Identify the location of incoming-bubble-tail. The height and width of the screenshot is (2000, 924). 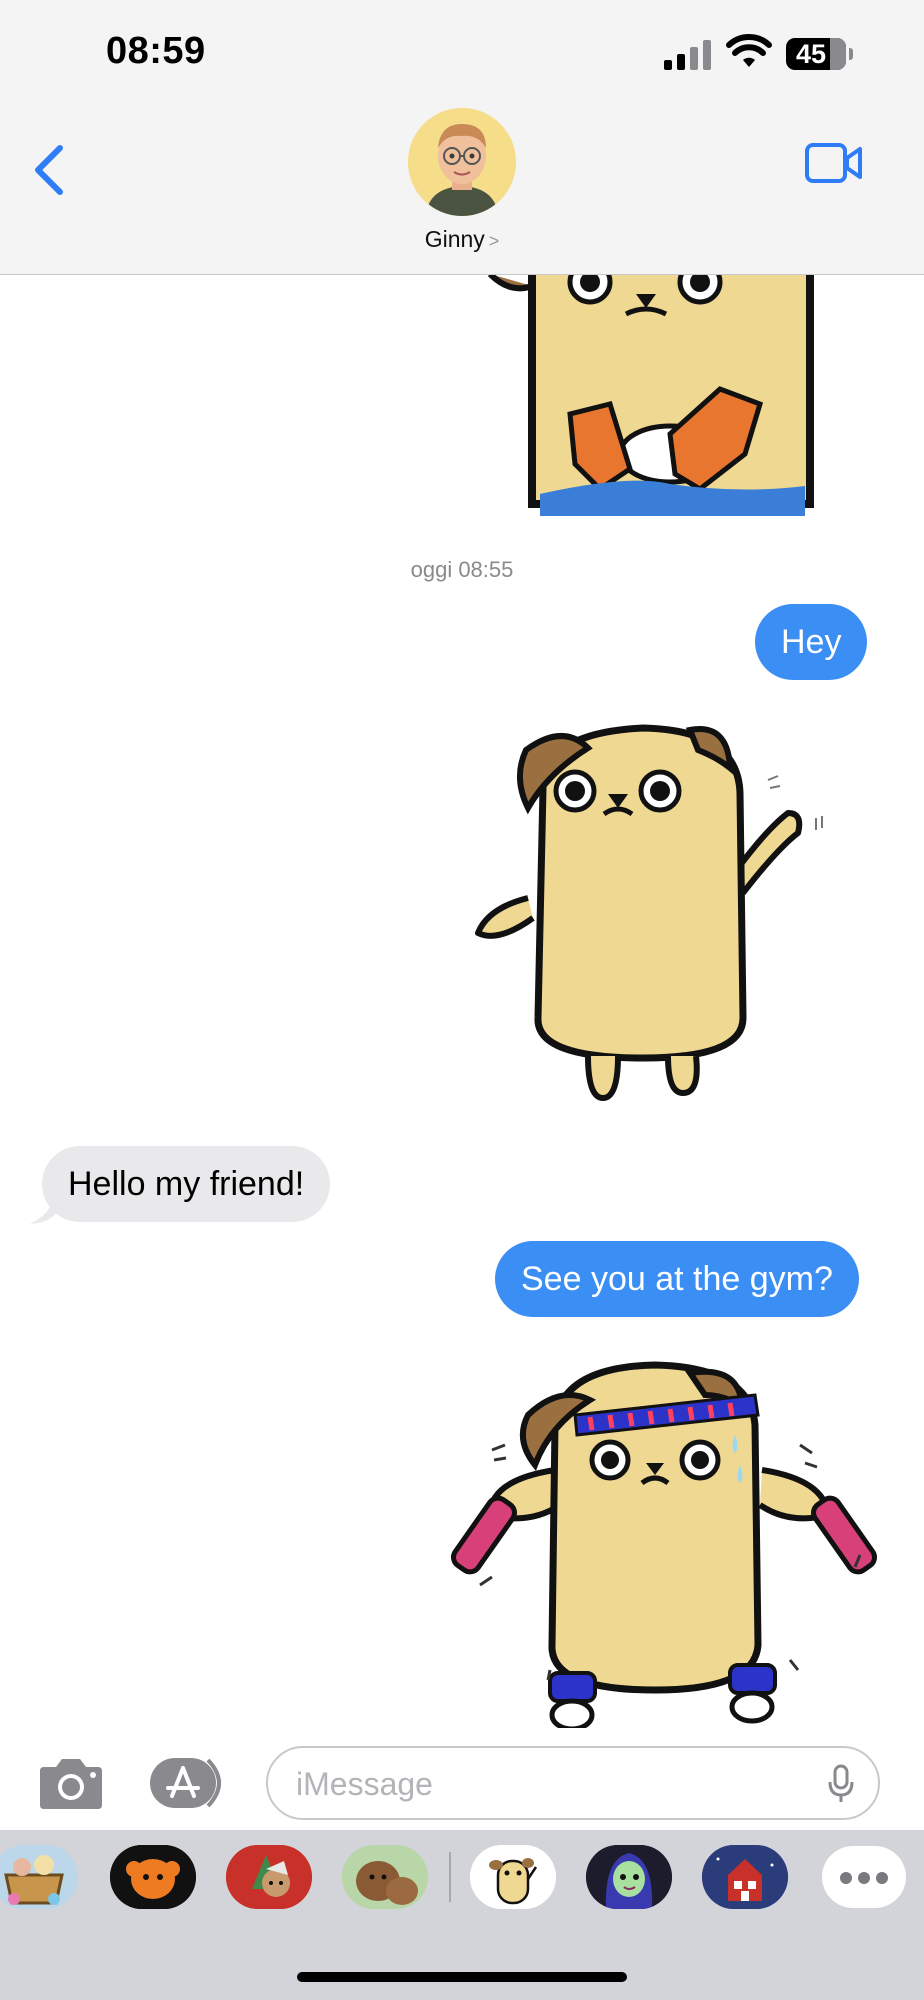
(45, 1213).